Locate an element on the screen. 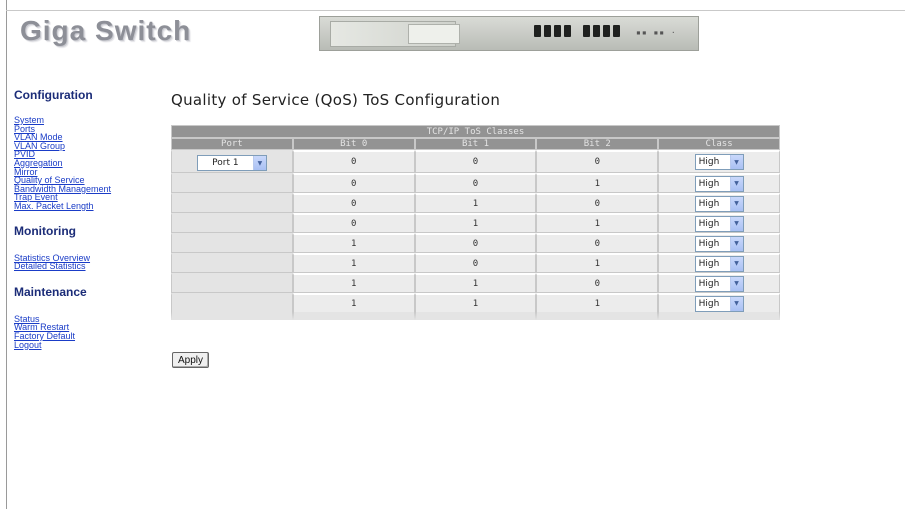  table-row: 1 1 1 High ▼ is located at coordinates (475, 306).